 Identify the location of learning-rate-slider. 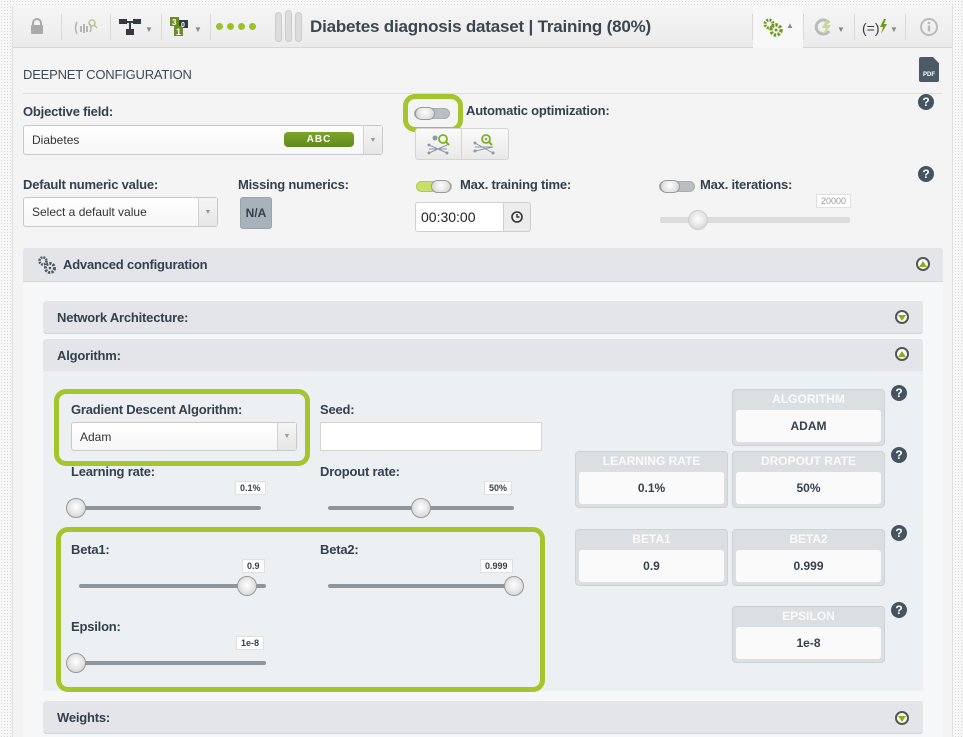
(163, 508).